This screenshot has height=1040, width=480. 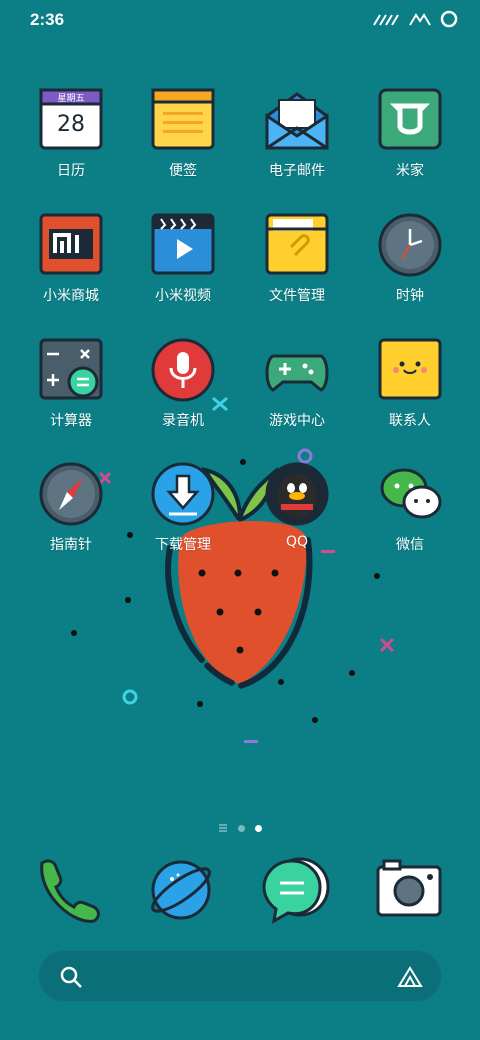 What do you see at coordinates (297, 244) in the screenshot?
I see `folder-icon` at bounding box center [297, 244].